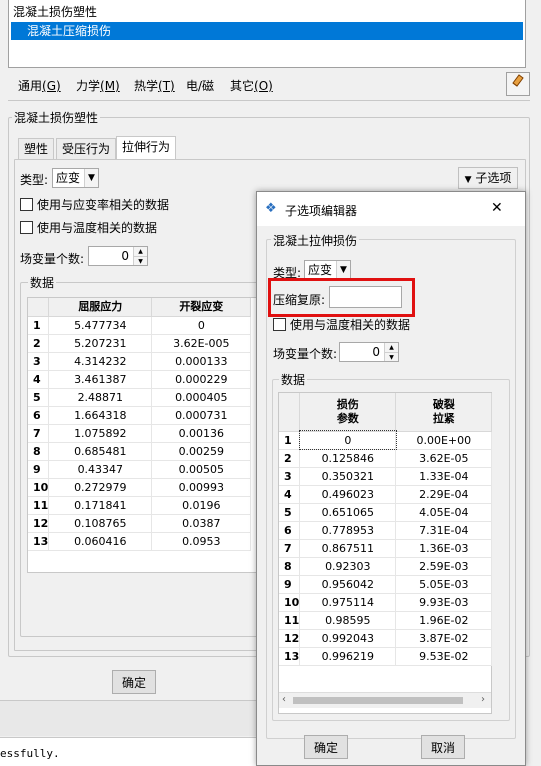 The width and height of the screenshot is (541, 766). What do you see at coordinates (483, 699) in the screenshot?
I see `scroll-right-icon: ›` at bounding box center [483, 699].